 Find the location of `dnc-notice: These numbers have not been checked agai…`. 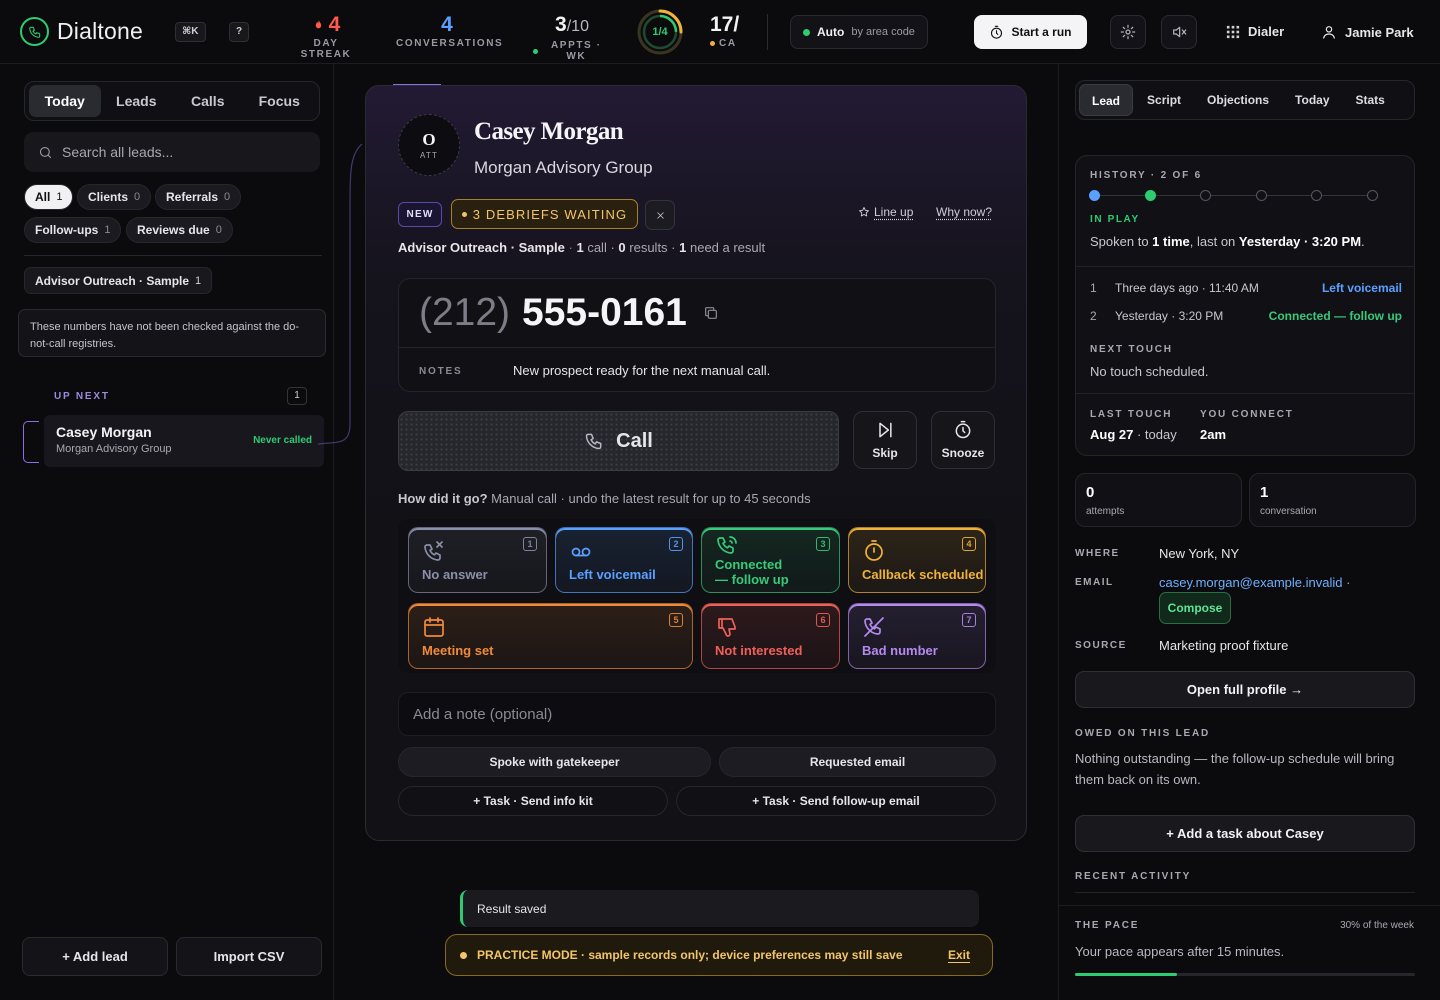

dnc-notice: These numbers have not been checked agai… is located at coordinates (172, 333).